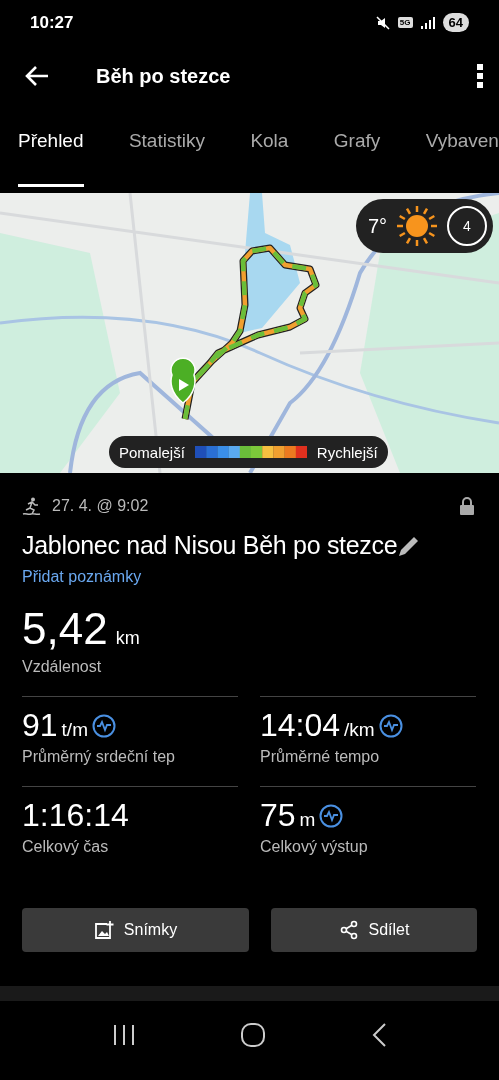 The height and width of the screenshot is (1080, 499). I want to click on temperature: 7°, so click(377, 226).